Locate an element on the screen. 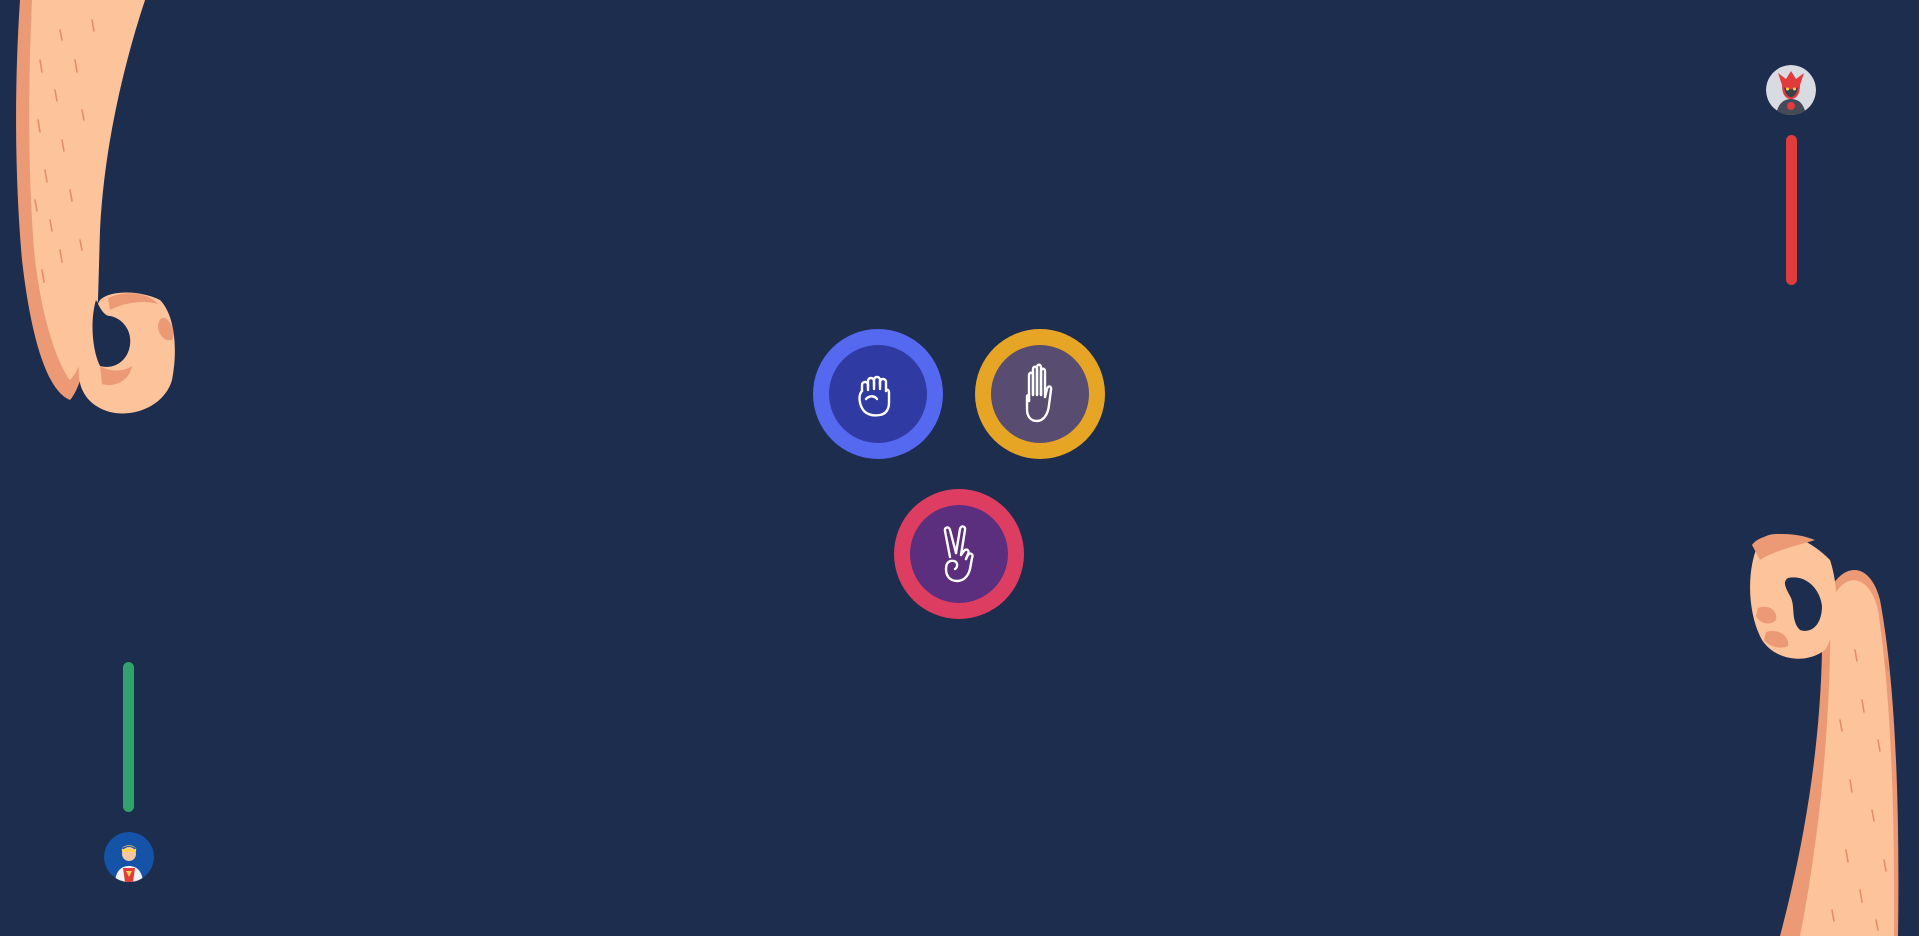  peace-sign-icon is located at coordinates (958, 554).